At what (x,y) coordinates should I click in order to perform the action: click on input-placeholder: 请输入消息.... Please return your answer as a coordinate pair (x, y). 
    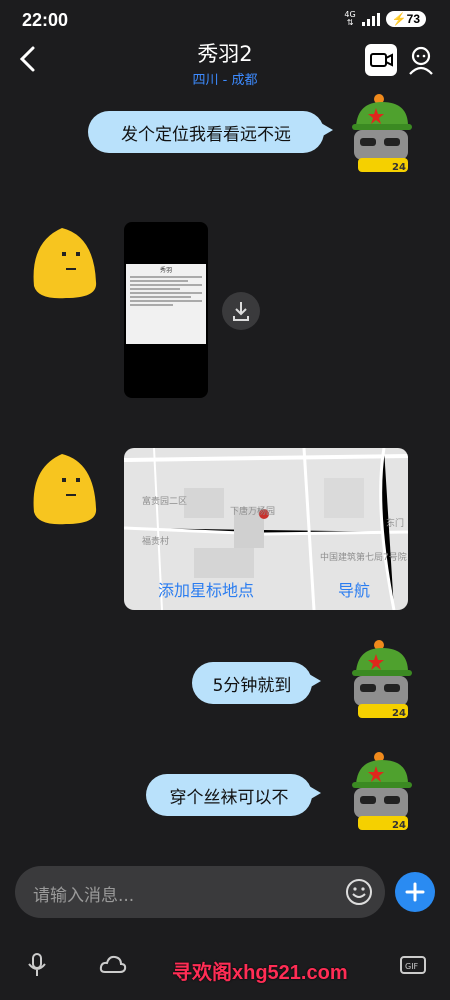
    Looking at the image, I should click on (84, 896).